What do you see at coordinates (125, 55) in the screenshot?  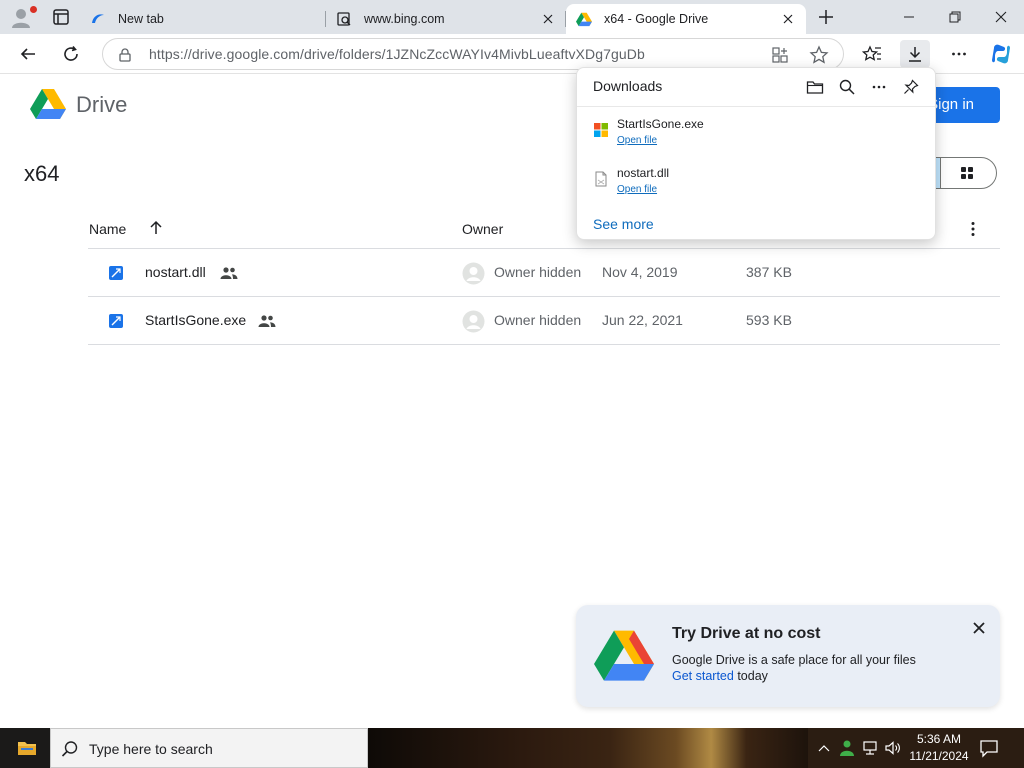 I see `lock-icon` at bounding box center [125, 55].